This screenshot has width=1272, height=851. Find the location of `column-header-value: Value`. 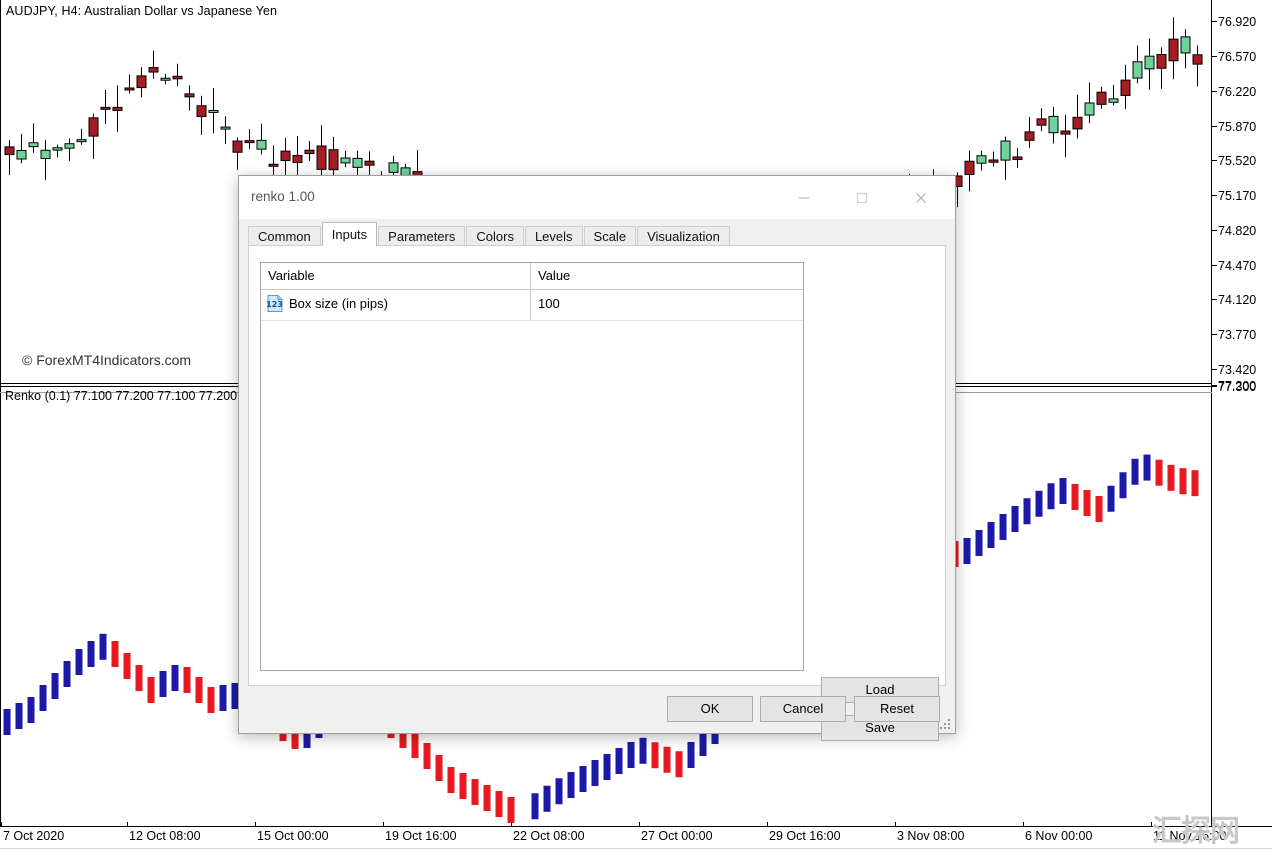

column-header-value: Value is located at coordinates (554, 275).